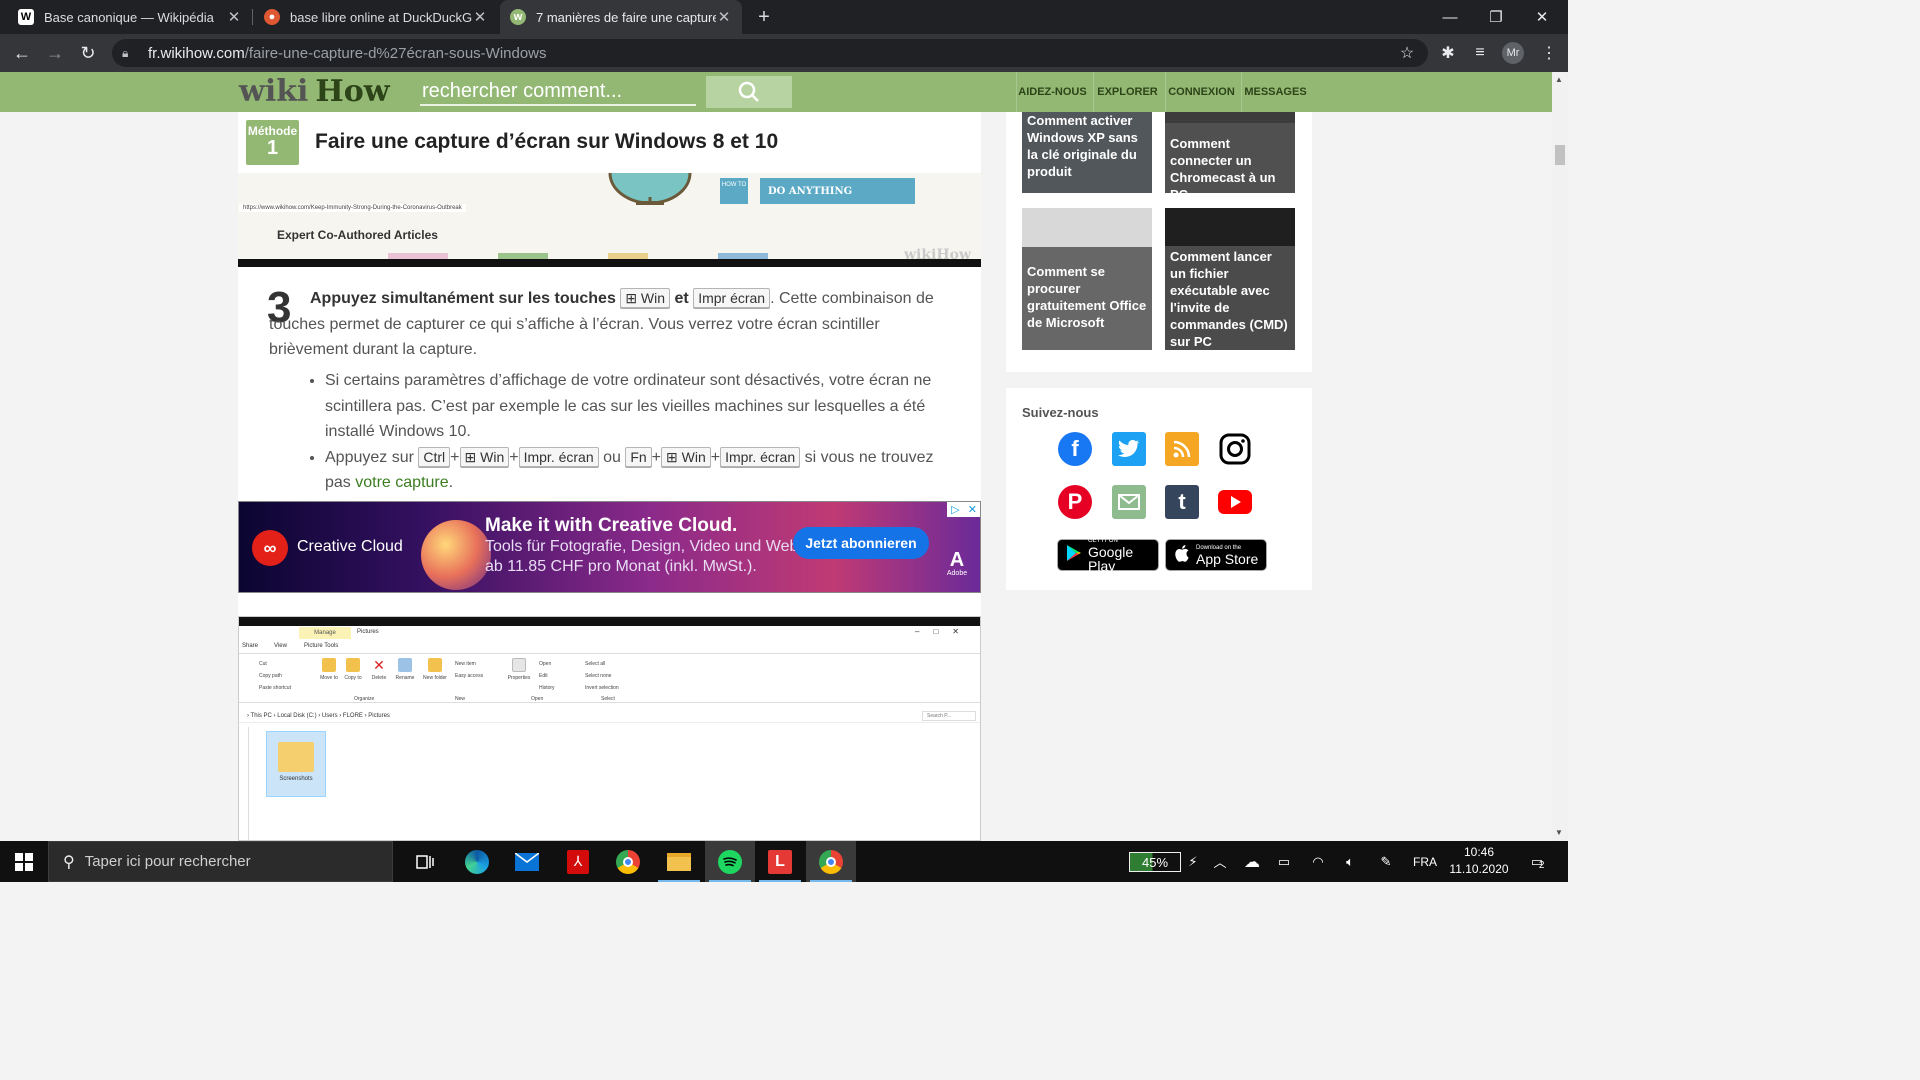 The width and height of the screenshot is (1920, 1080). What do you see at coordinates (1448, 53) in the screenshot?
I see `extensions-icon: ✱` at bounding box center [1448, 53].